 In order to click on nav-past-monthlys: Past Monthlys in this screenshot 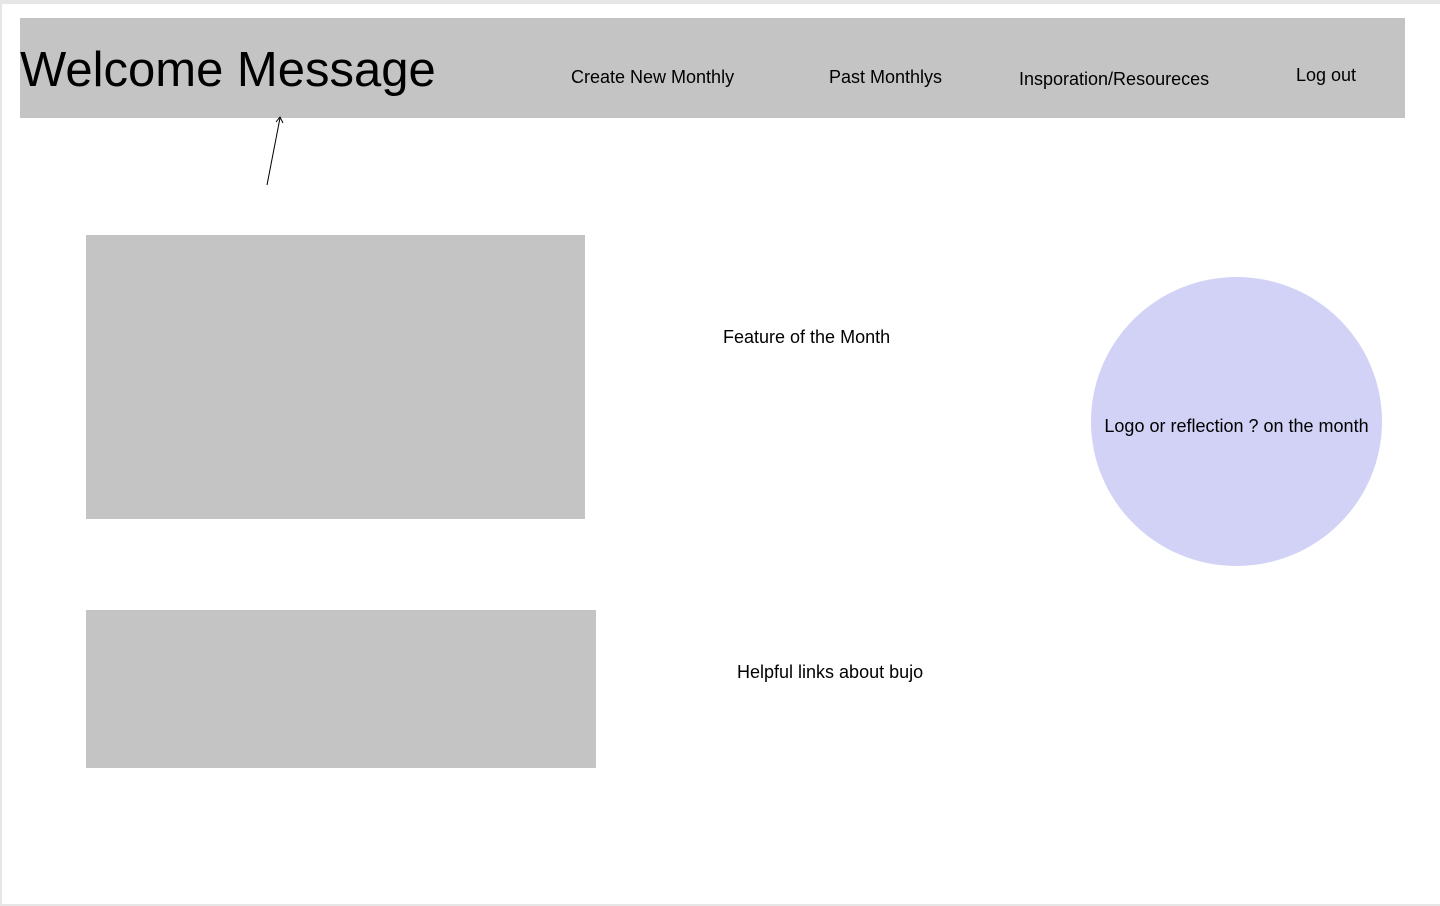, I will do `click(885, 77)`.